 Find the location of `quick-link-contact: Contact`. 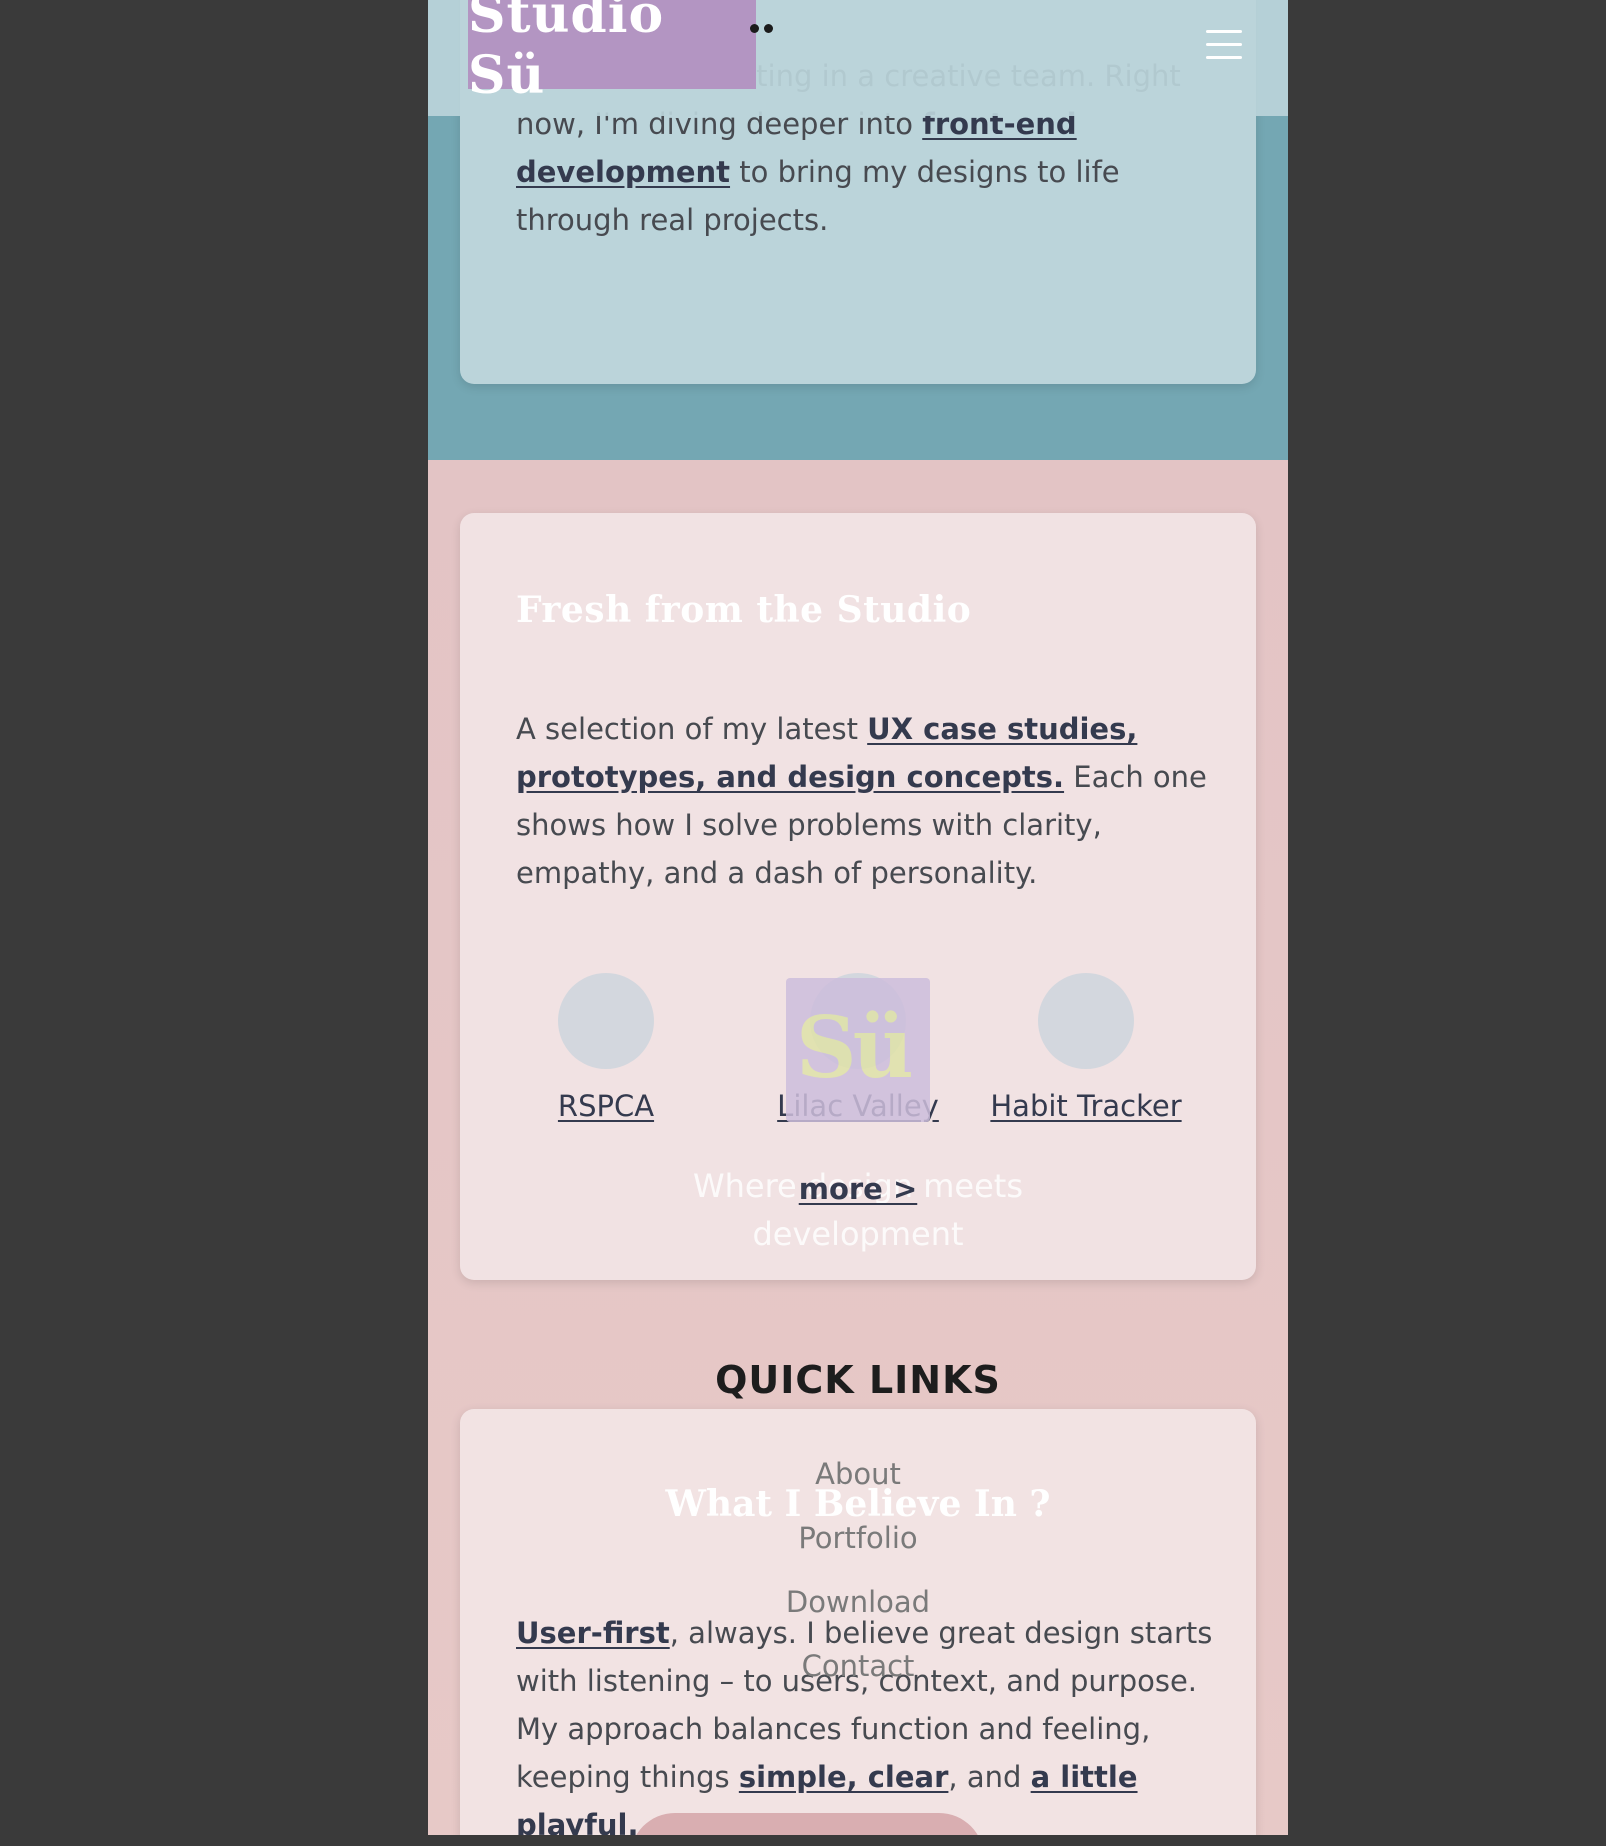

quick-link-contact: Contact is located at coordinates (858, 1666).